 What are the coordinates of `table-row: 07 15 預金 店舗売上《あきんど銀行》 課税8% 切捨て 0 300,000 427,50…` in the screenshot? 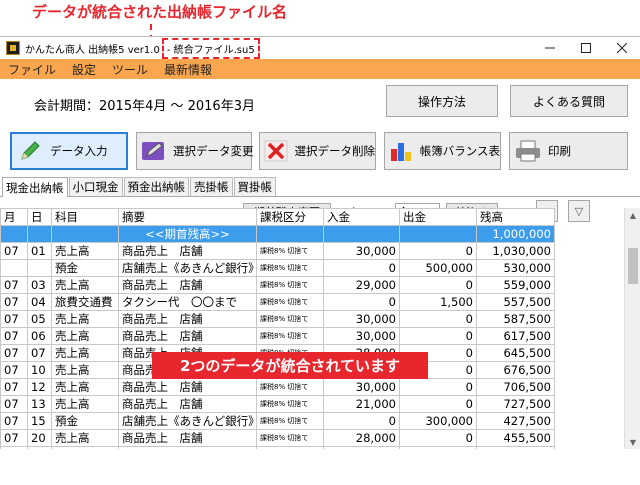 It's located at (277, 421).